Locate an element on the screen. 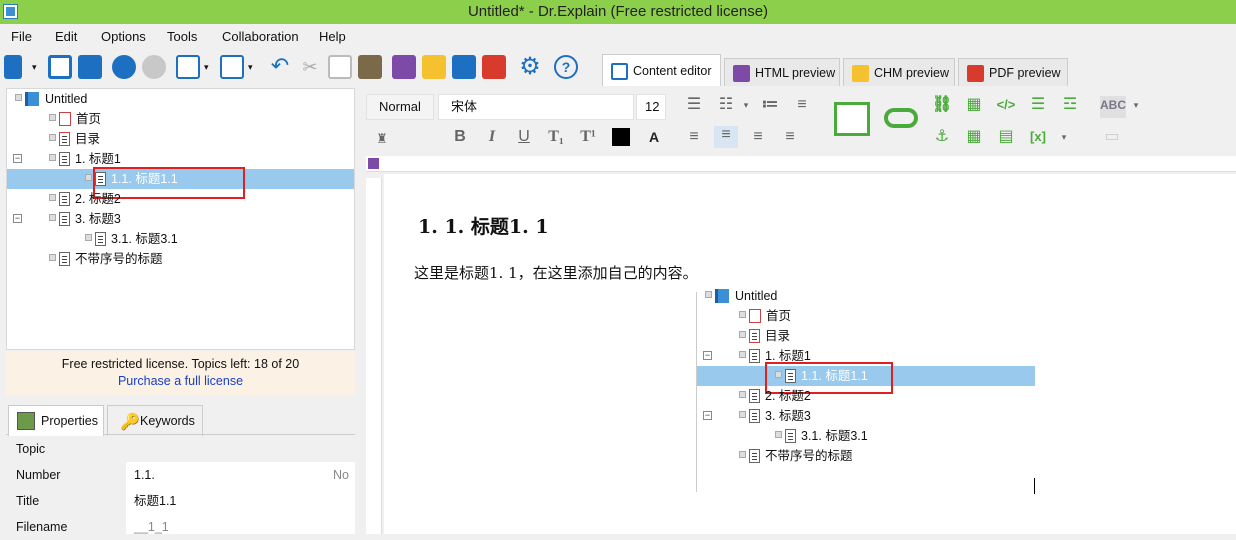  insert-url-icon: ⛓ is located at coordinates (942, 105).